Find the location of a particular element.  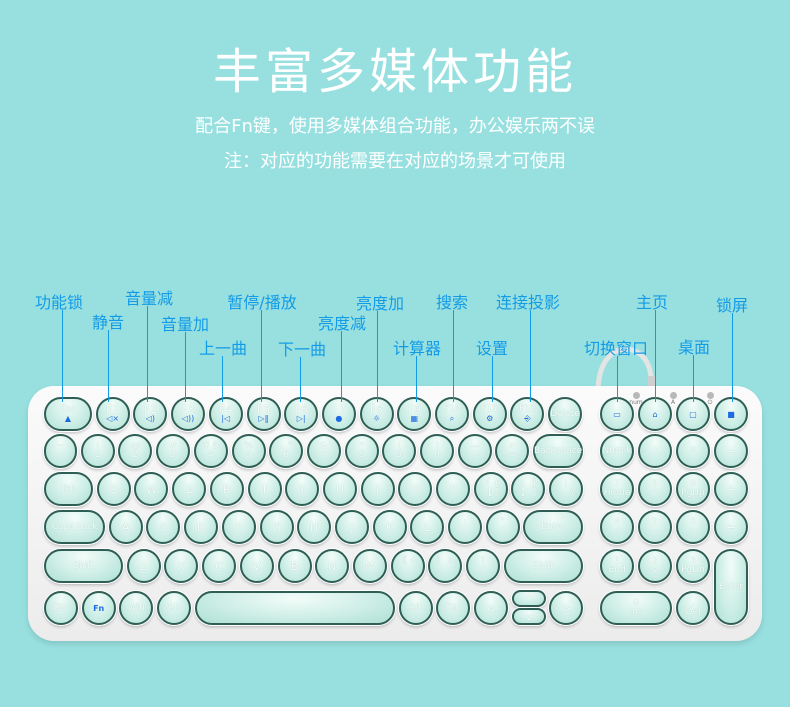

key-3: 3 PgDn is located at coordinates (693, 566).